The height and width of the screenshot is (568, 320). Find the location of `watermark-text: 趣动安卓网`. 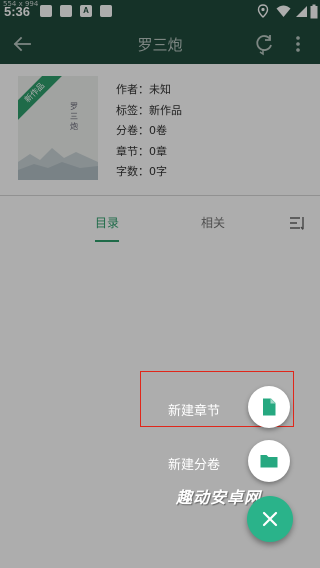

watermark-text: 趣动安卓网 is located at coordinates (219, 497).